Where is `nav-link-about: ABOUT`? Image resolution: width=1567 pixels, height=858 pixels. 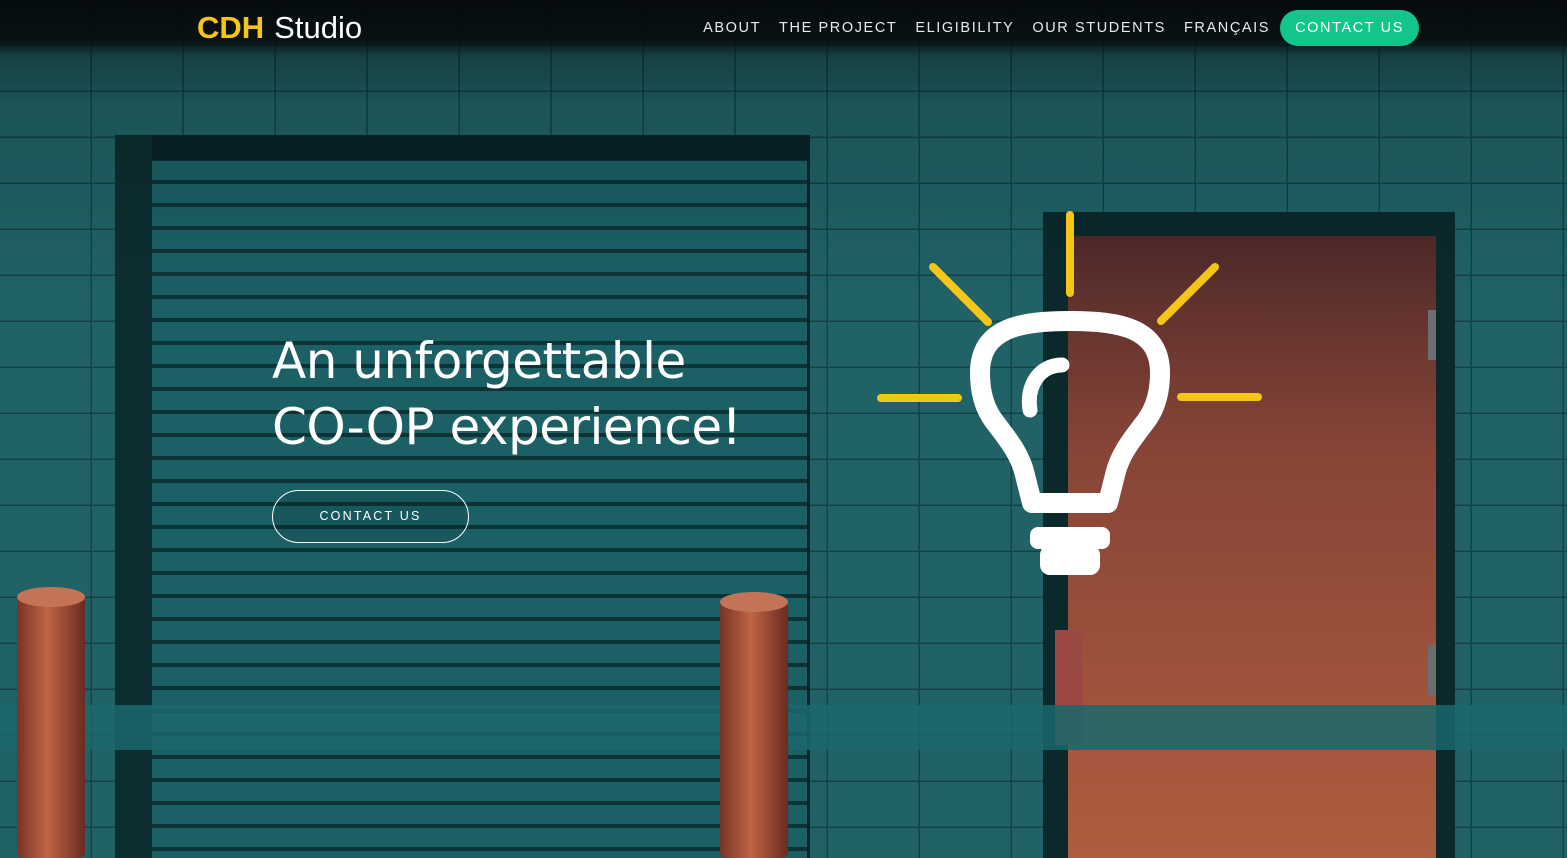 nav-link-about: ABOUT is located at coordinates (732, 28).